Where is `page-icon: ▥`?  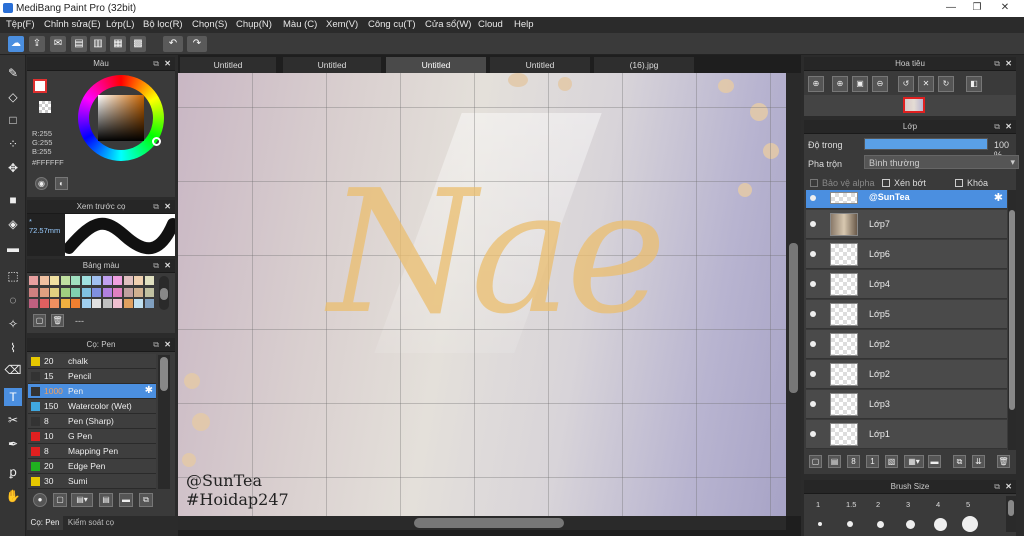
page-icon: ▥ is located at coordinates (98, 44).